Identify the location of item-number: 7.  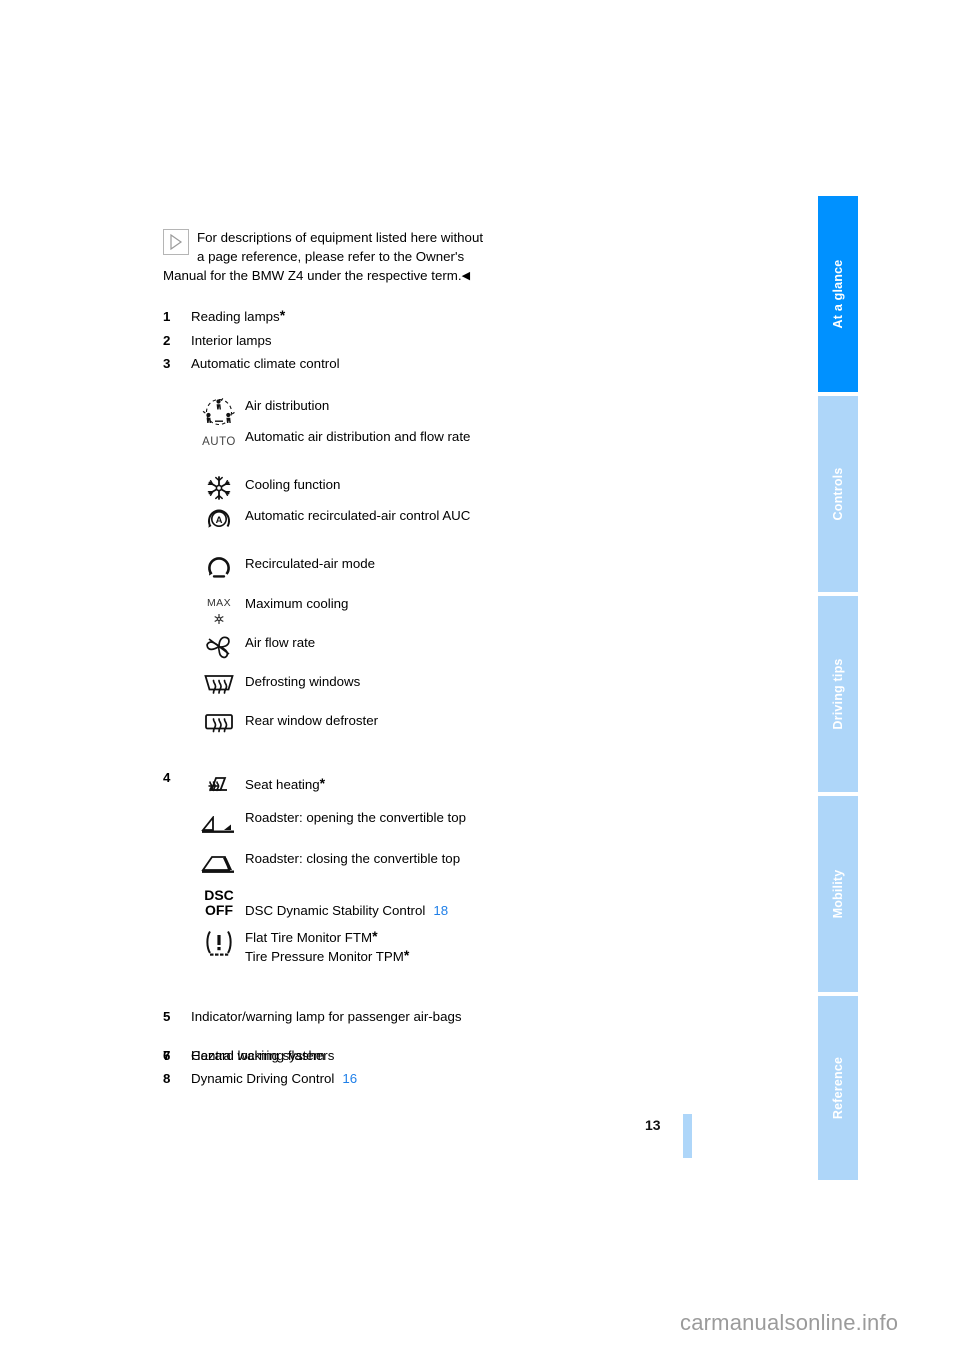
(167, 1055).